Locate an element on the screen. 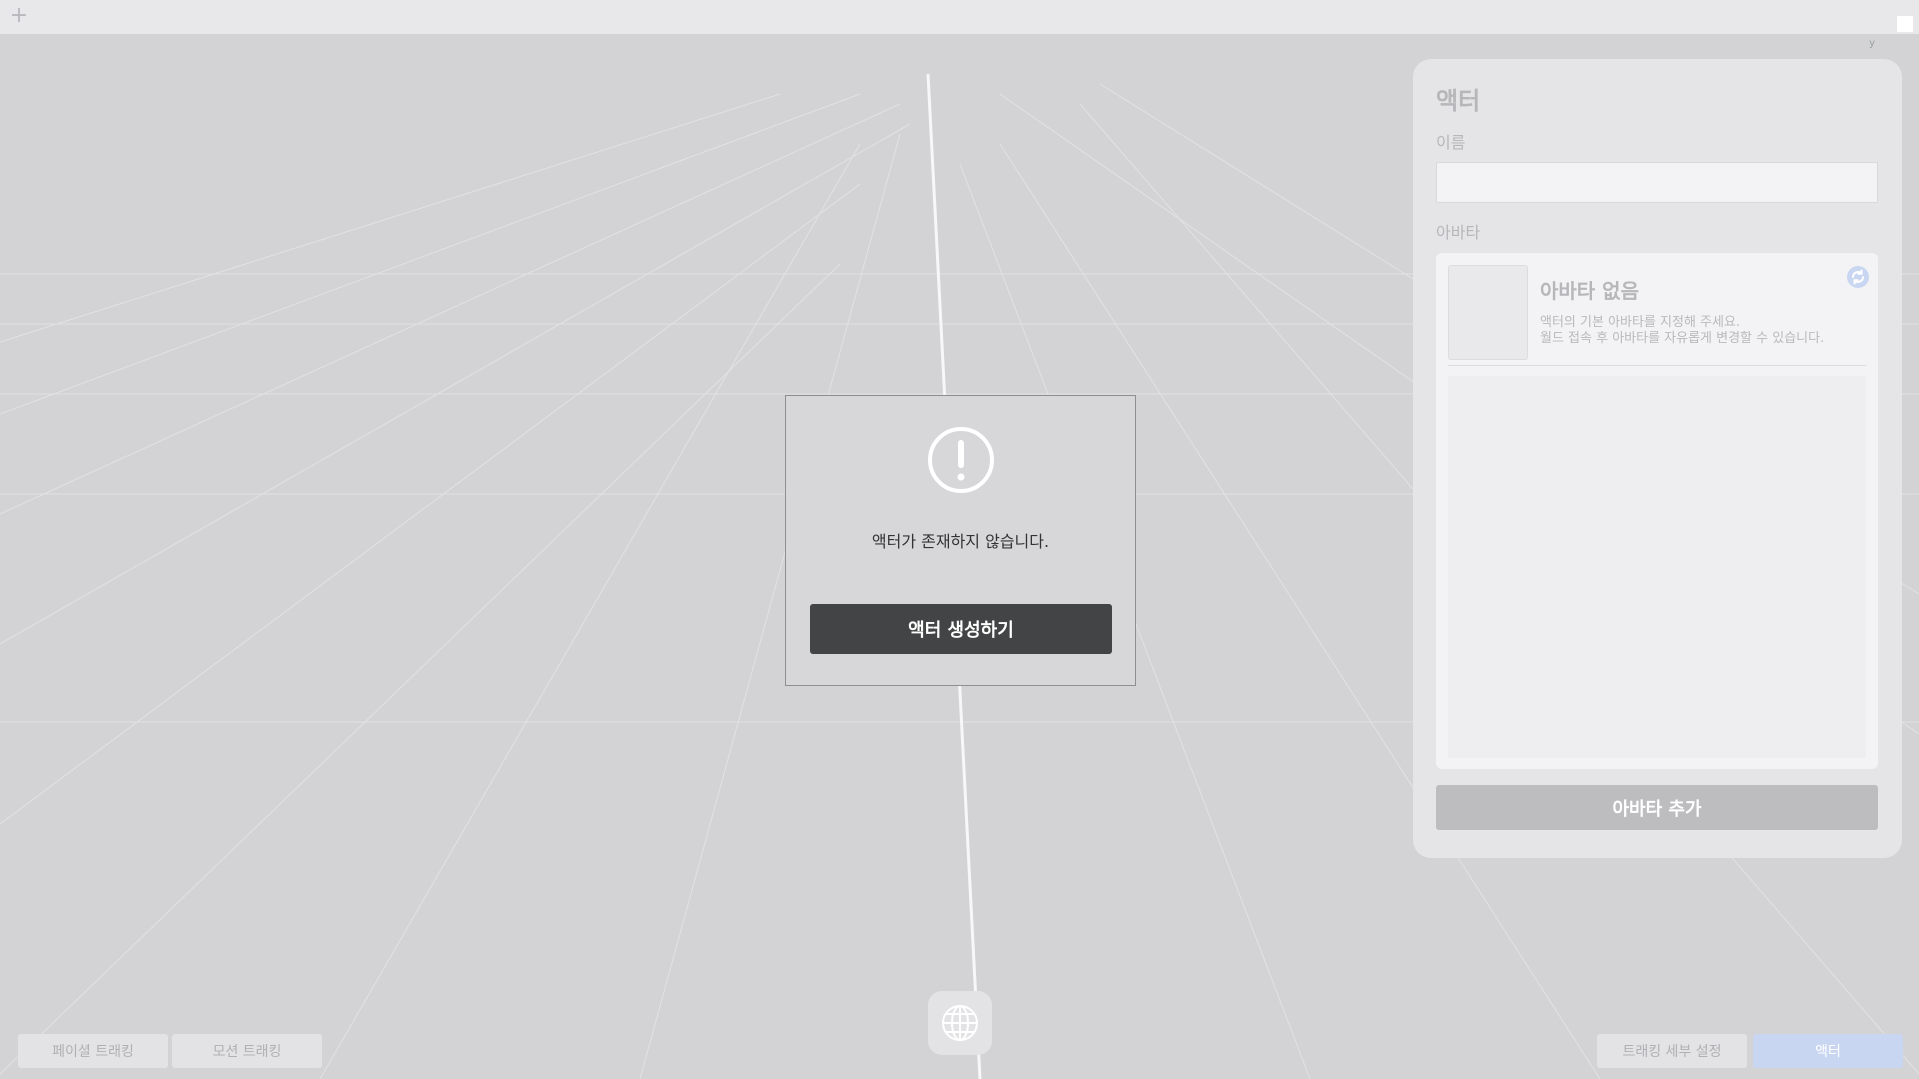 The image size is (1919, 1079). avatar-label: 아바타 is located at coordinates (1458, 232).